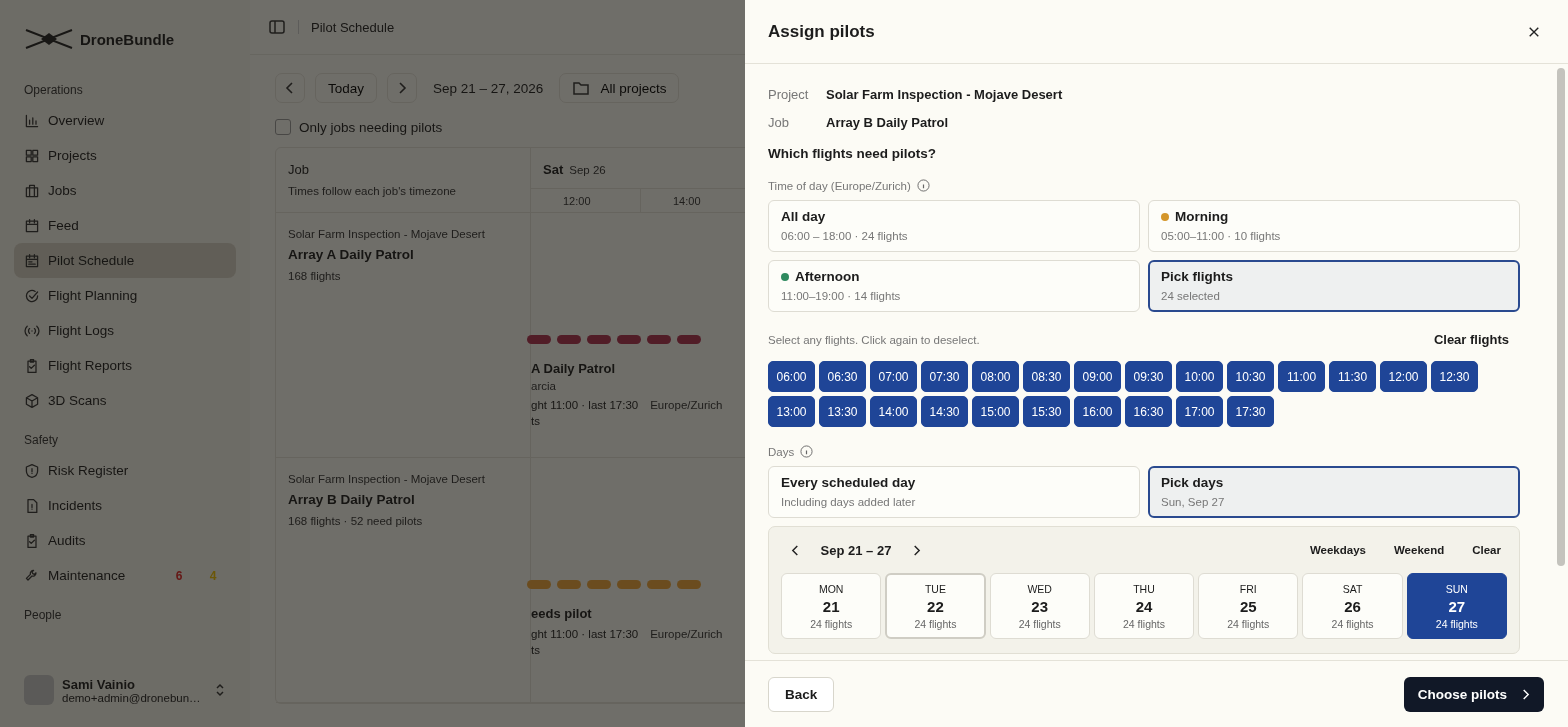  What do you see at coordinates (587, 170) in the screenshot?
I see `day-date: Sep 26` at bounding box center [587, 170].